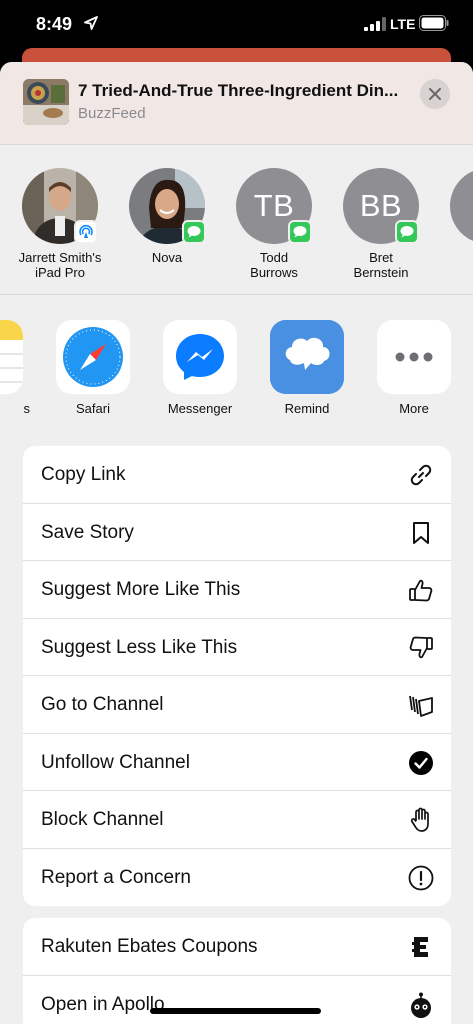  Describe the element at coordinates (421, 1005) in the screenshot. I see `apollo-icon` at that location.